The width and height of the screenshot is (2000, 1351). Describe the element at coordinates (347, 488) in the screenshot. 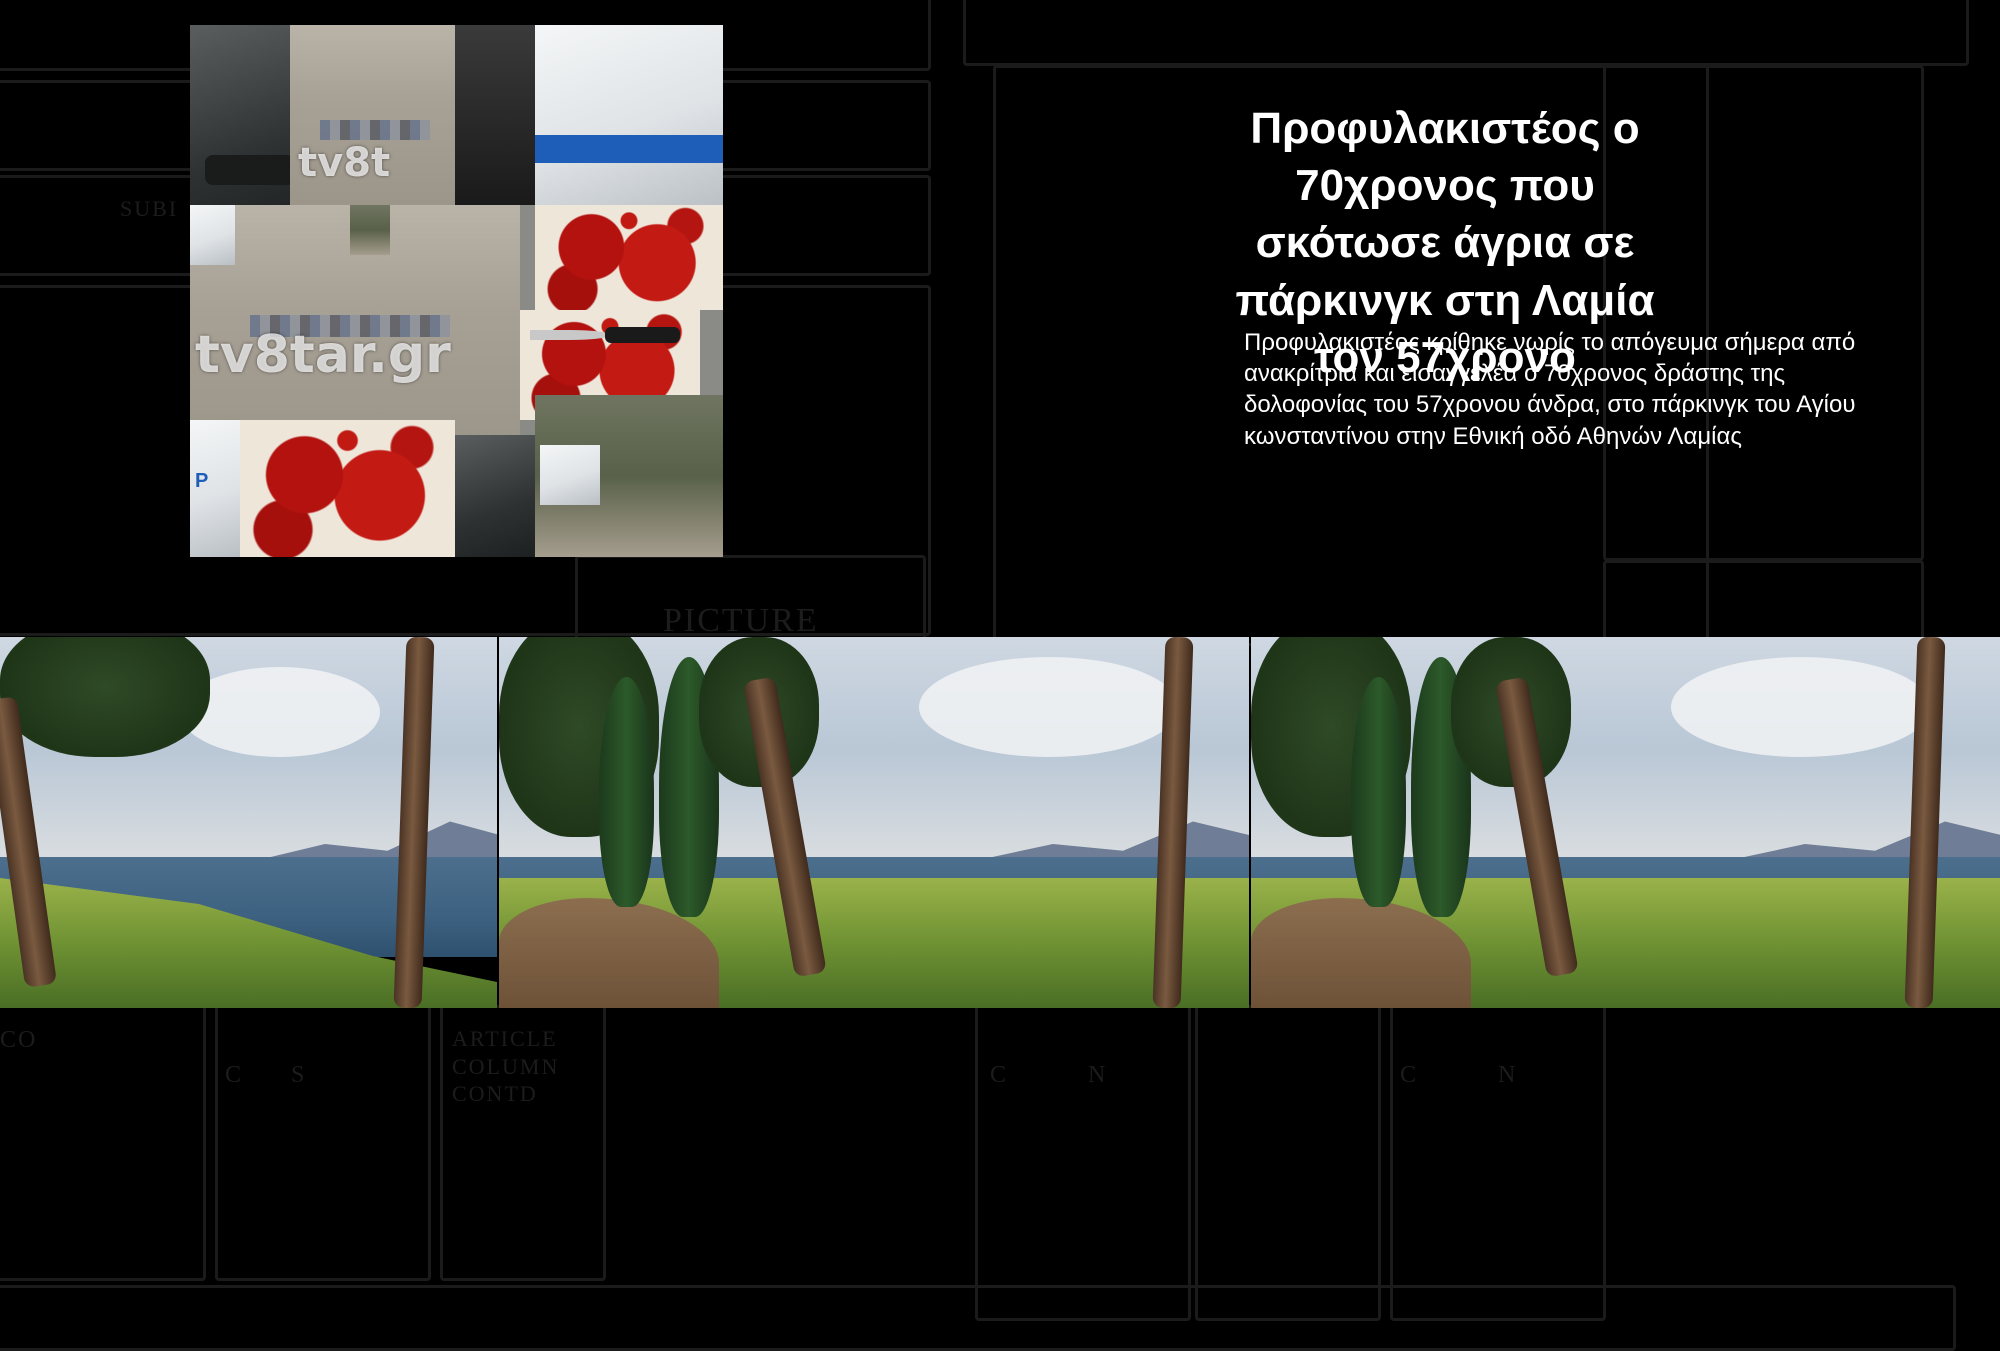

I see `photo-blood-bottom` at that location.